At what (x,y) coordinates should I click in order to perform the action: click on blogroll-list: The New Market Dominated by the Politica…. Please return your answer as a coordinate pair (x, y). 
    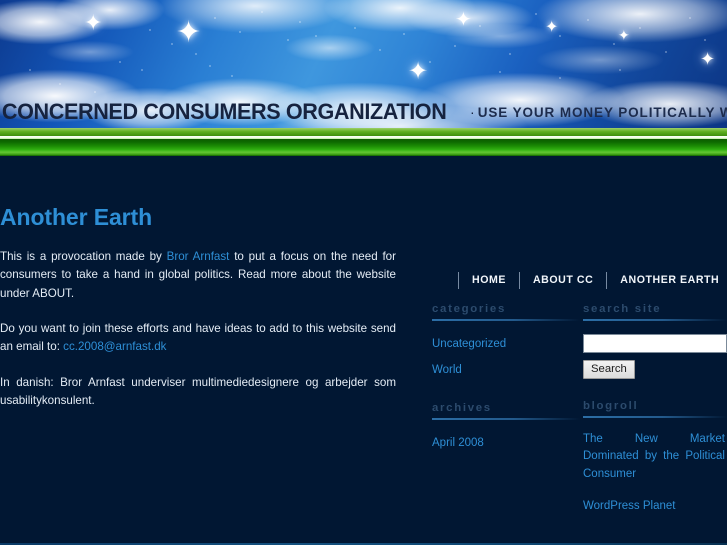
    Looking at the image, I should click on (655, 476).